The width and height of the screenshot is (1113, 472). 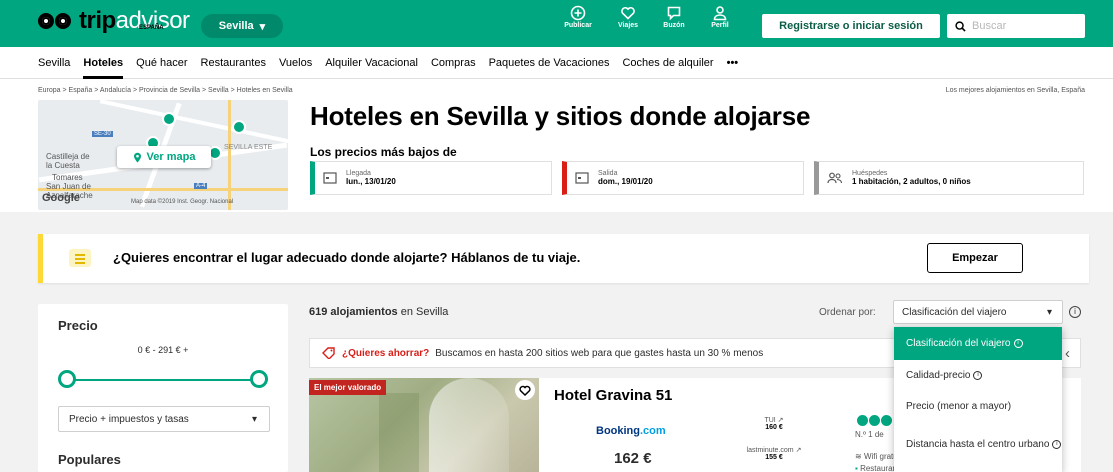 I want to click on google-logo: Google, so click(x=61, y=198).